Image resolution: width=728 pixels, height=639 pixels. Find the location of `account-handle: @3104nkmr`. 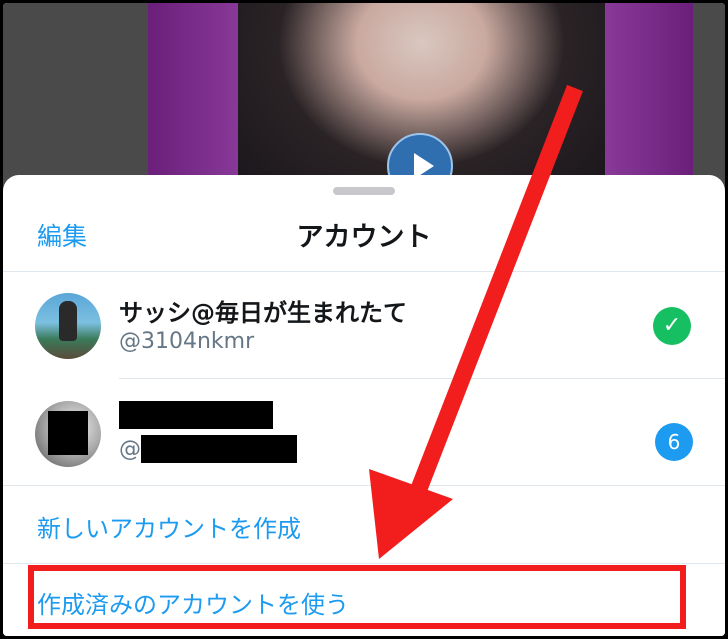

account-handle: @3104nkmr is located at coordinates (187, 341).